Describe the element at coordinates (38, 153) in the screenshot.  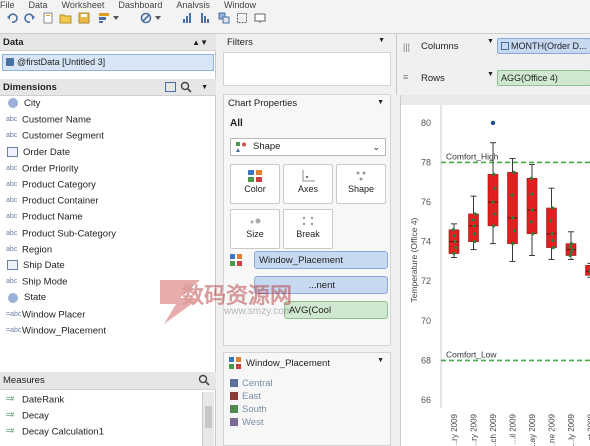
I see `dimension-item: Order Date` at that location.